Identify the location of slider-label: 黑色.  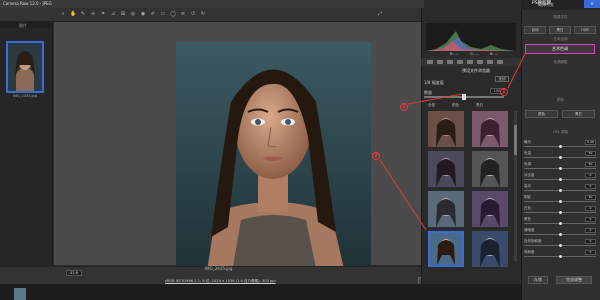
(527, 219).